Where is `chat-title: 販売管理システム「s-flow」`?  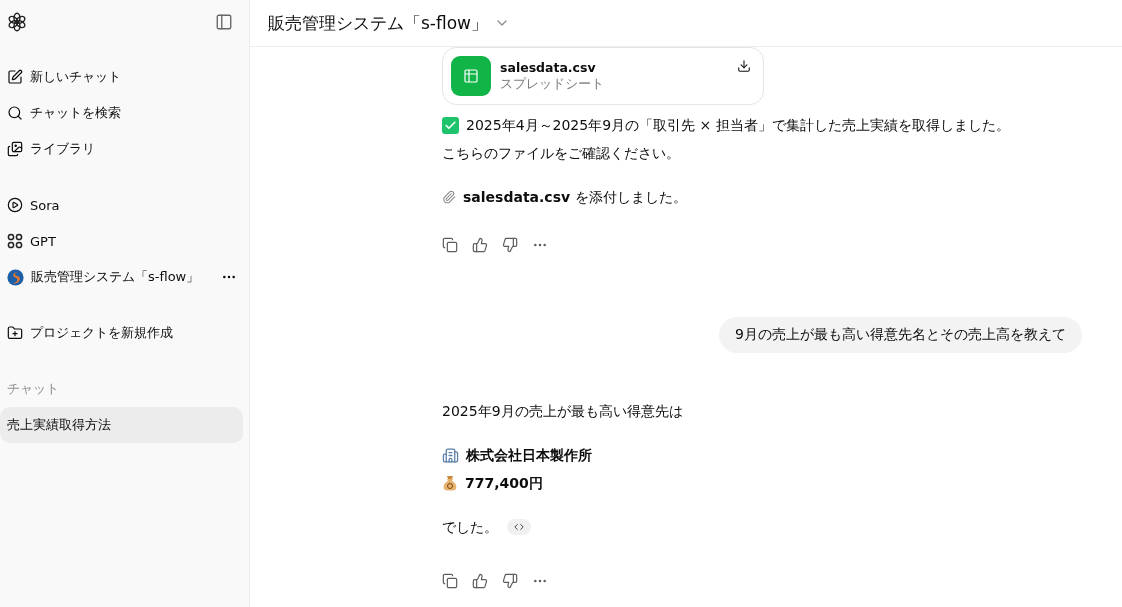
chat-title: 販売管理システム「s-flow」 is located at coordinates (378, 23).